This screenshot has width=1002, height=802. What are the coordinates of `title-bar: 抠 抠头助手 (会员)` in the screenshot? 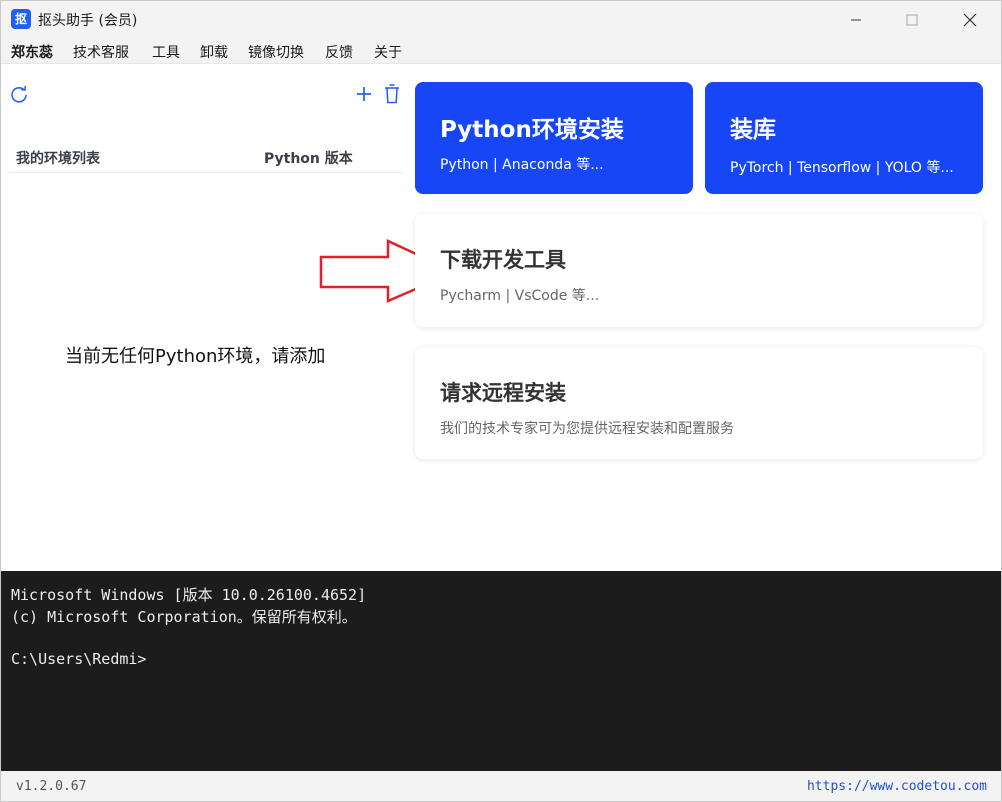 It's located at (501, 20).